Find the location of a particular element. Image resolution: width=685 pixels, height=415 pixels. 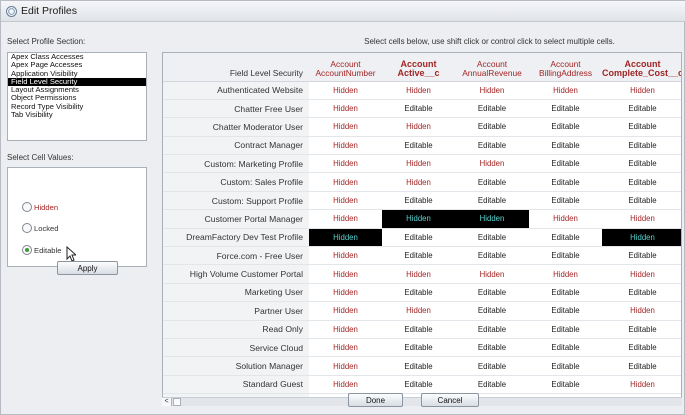

radio-editable-icon is located at coordinates (27, 250).